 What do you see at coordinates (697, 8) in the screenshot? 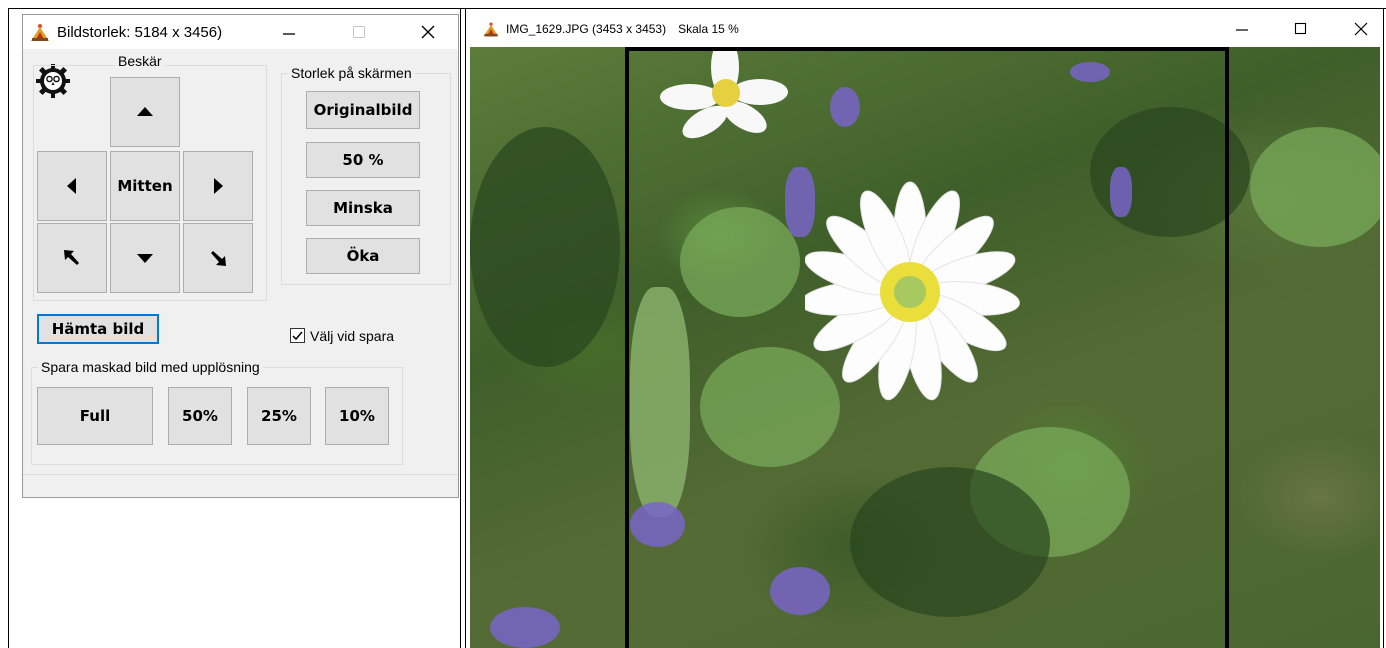
I see `frame-top-line` at bounding box center [697, 8].